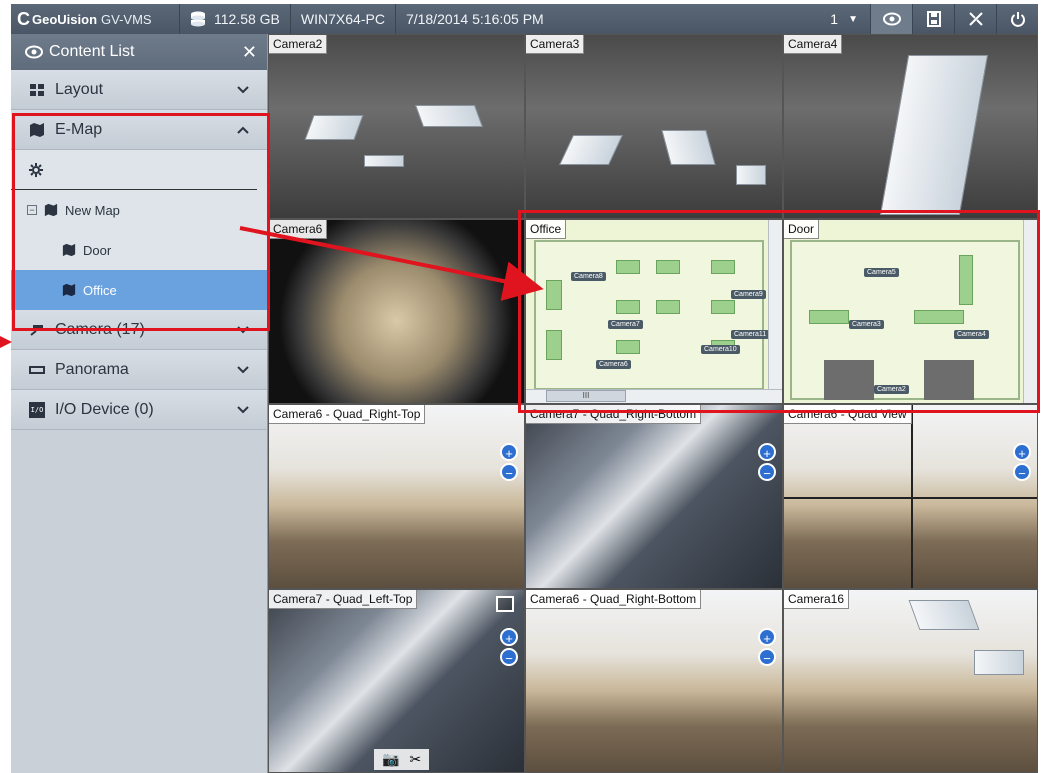 This screenshot has width=1043, height=773. What do you see at coordinates (100, 290) in the screenshot?
I see `tree-item-label: Office` at bounding box center [100, 290].